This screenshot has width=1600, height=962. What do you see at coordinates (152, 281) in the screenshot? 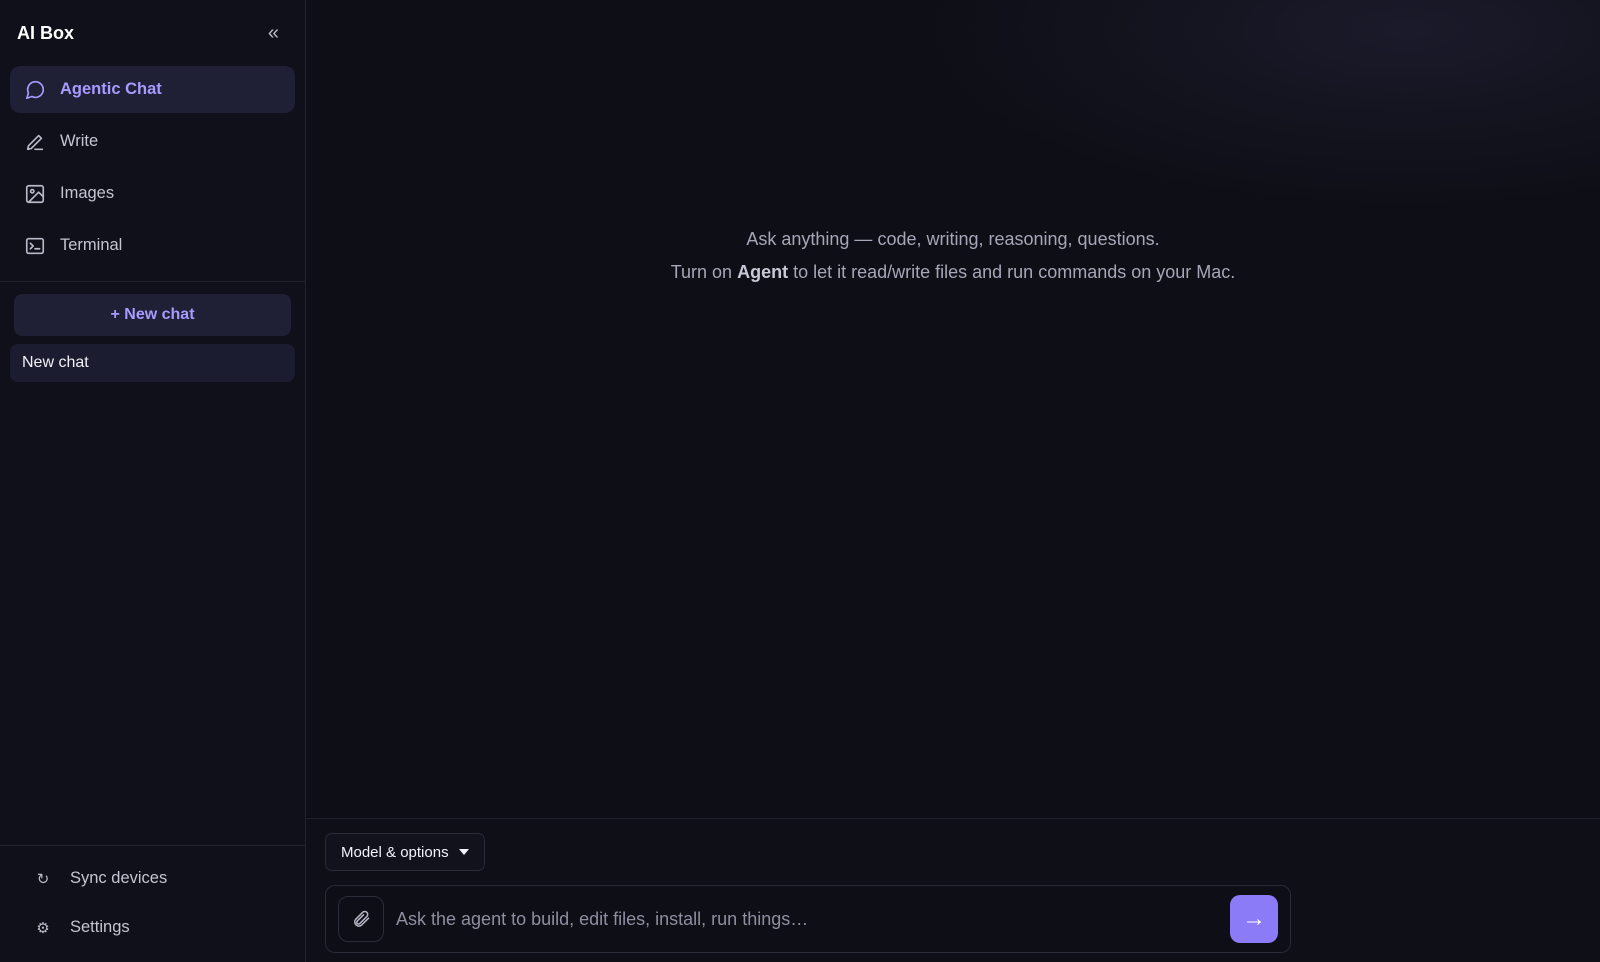
I see `sidebar-divider` at bounding box center [152, 281].